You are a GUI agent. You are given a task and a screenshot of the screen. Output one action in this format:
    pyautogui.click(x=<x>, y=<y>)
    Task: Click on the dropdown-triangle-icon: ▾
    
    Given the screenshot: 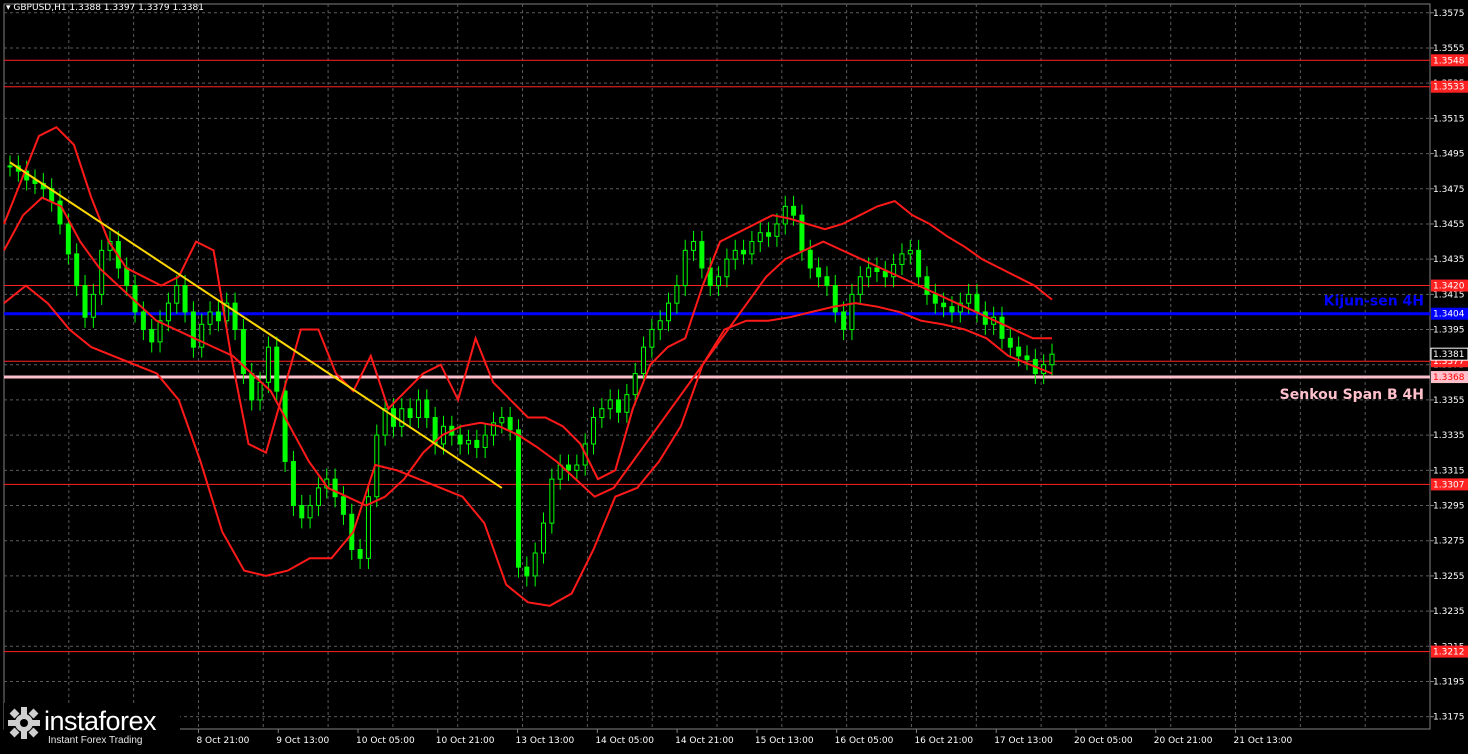 What is the action you would take?
    pyautogui.click(x=8, y=8)
    